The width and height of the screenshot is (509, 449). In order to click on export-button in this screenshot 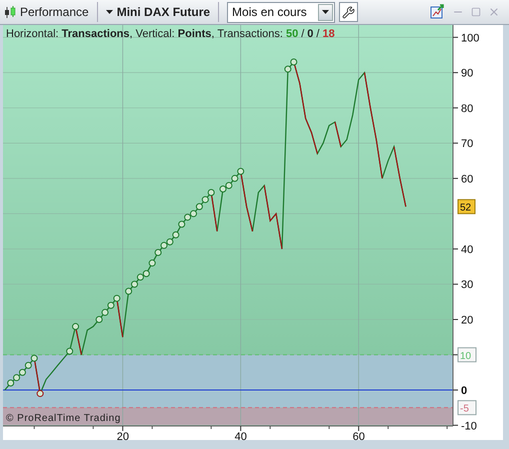, I will do `click(438, 12)`.